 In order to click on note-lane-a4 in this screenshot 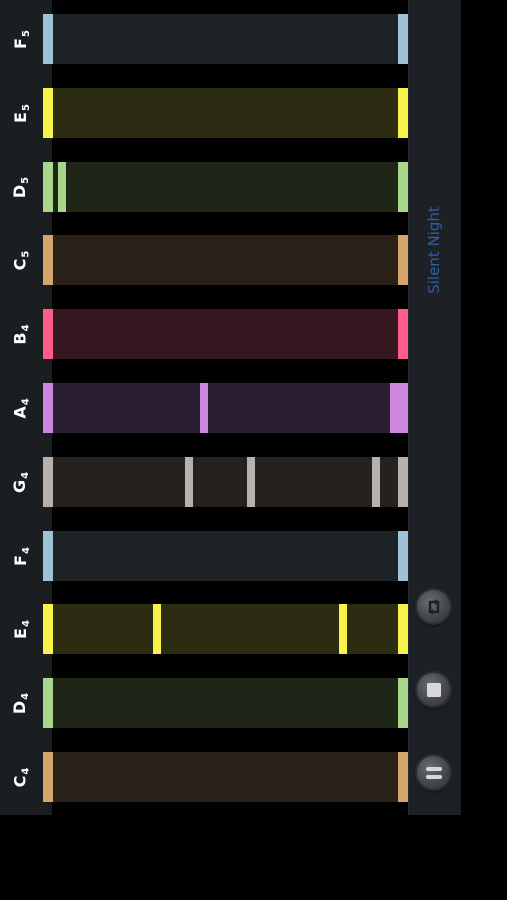, I will do `click(225, 408)`.